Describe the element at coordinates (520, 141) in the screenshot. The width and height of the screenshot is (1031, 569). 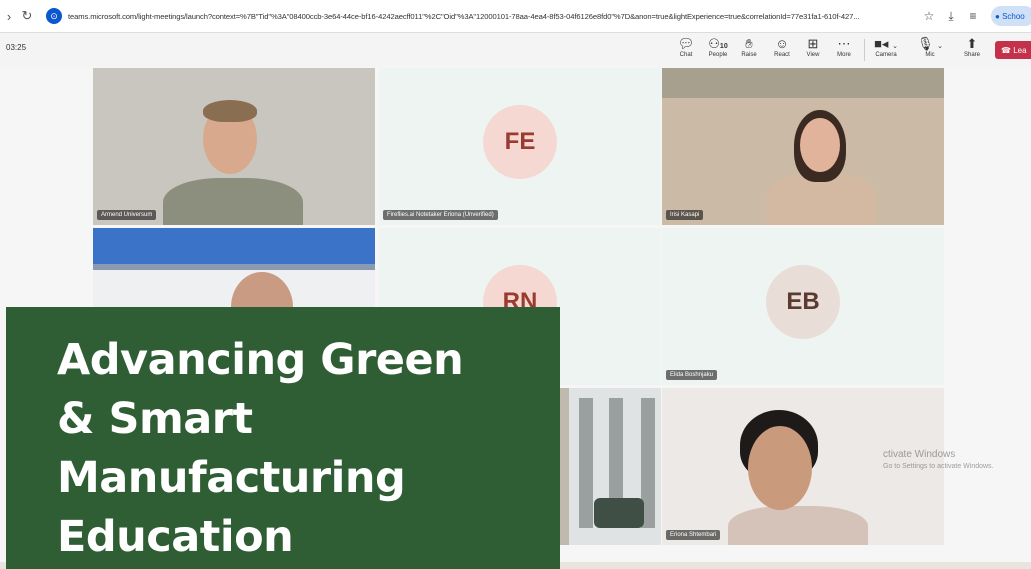
I see `participant-avatar: FE` at that location.